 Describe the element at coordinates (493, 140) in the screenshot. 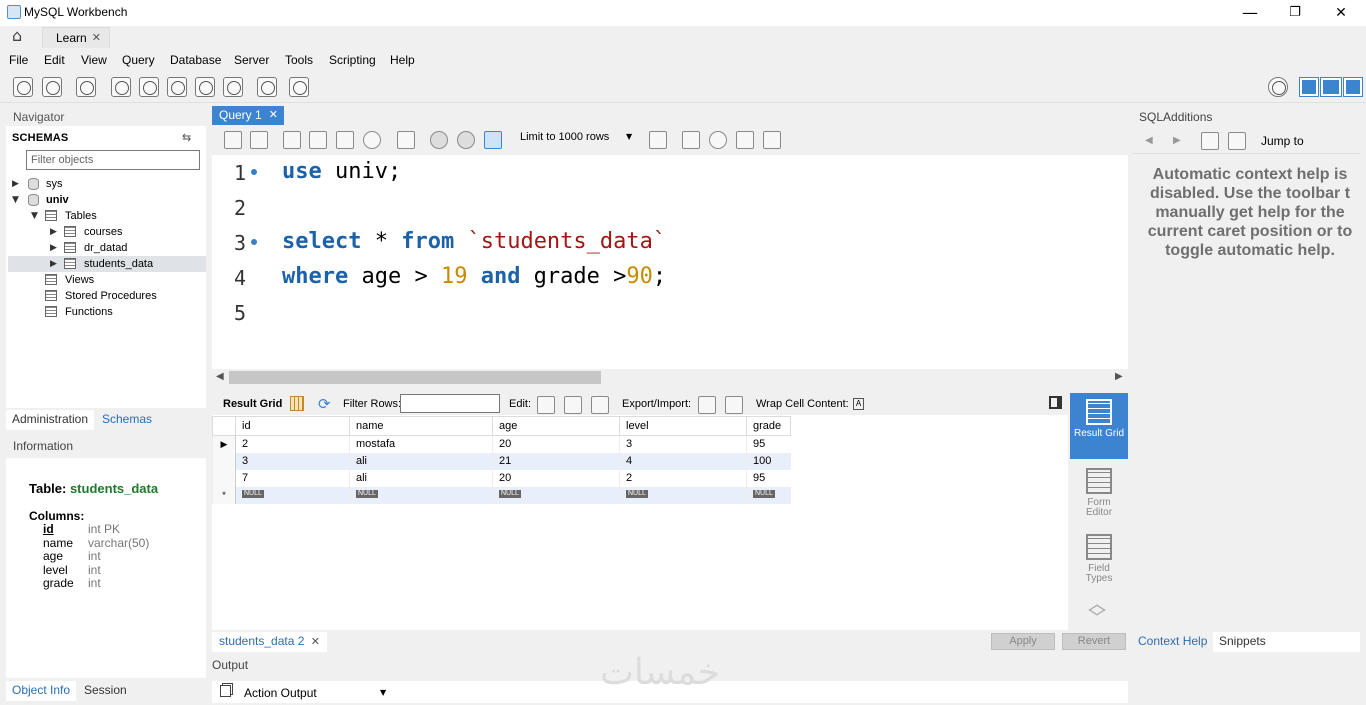

I see `autocommit-icon` at that location.